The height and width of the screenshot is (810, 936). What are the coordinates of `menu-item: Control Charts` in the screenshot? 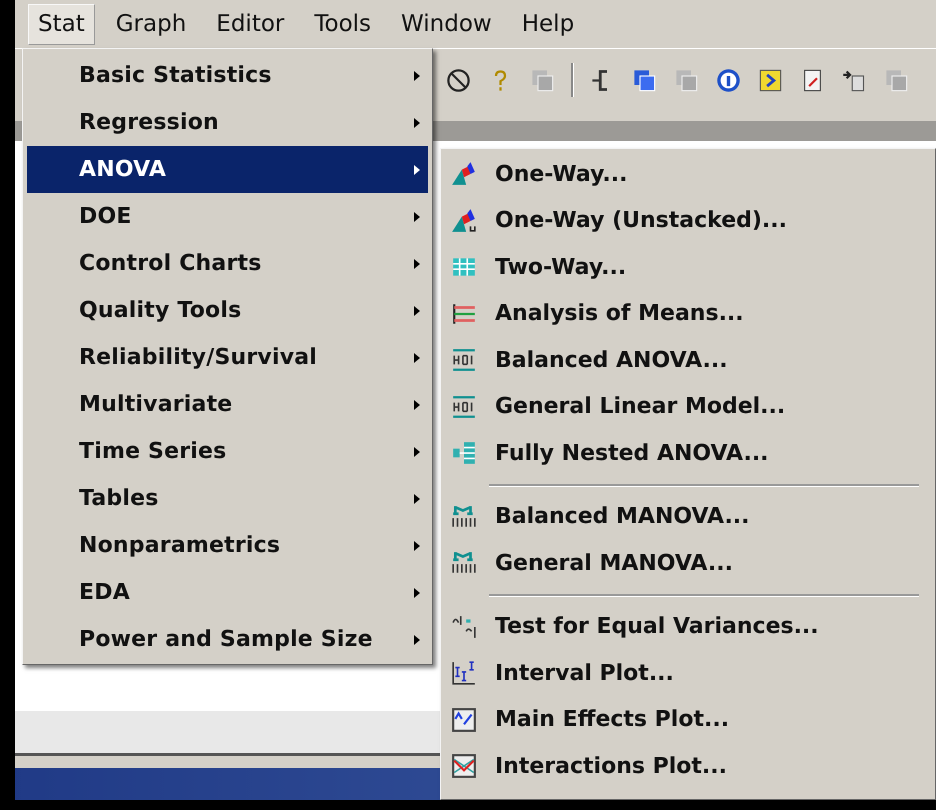 It's located at (227, 263).